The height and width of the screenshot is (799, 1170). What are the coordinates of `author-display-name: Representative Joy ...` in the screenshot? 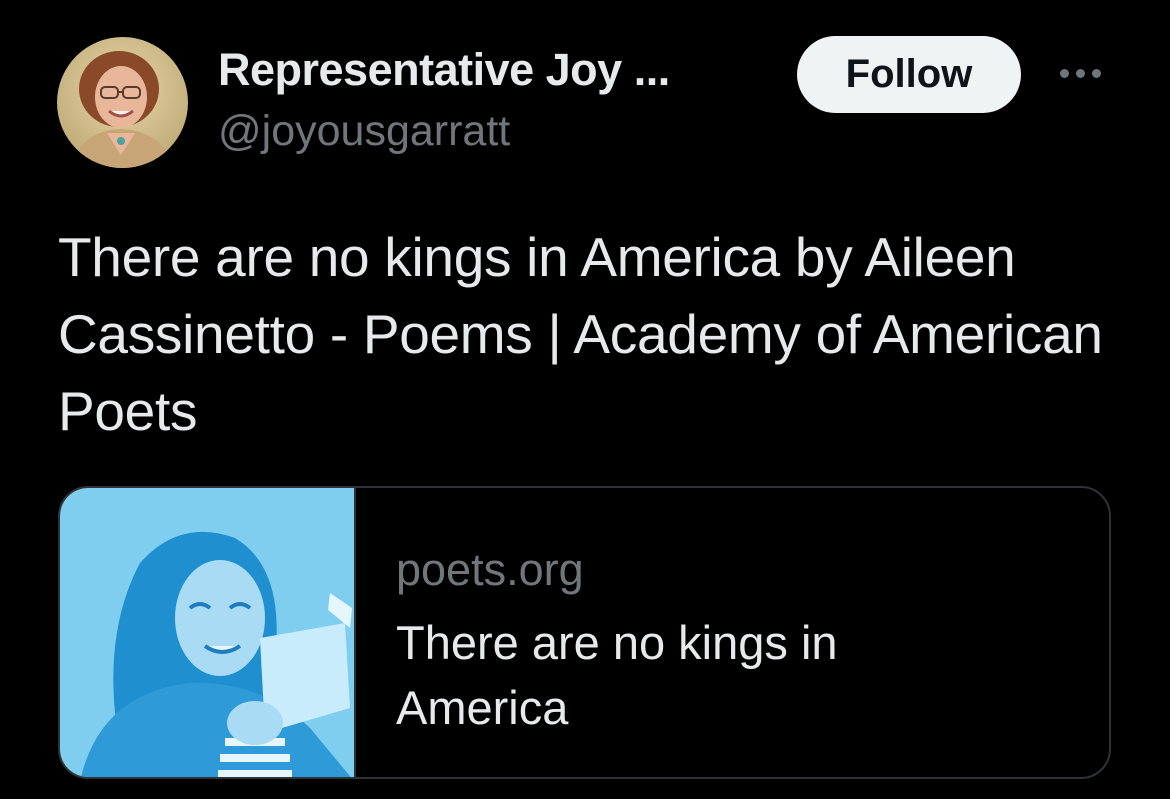 It's located at (444, 70).